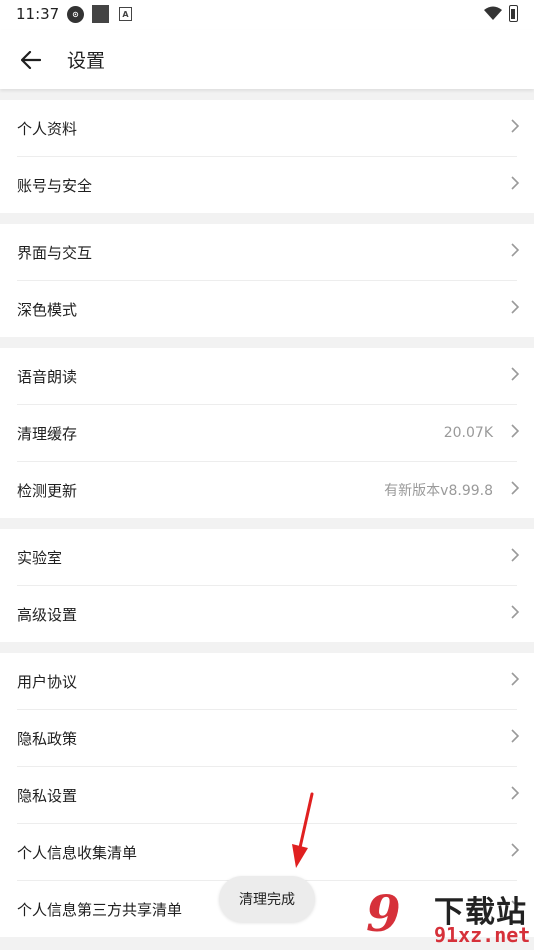 This screenshot has width=534, height=950. I want to click on a-icon: A, so click(125, 14).